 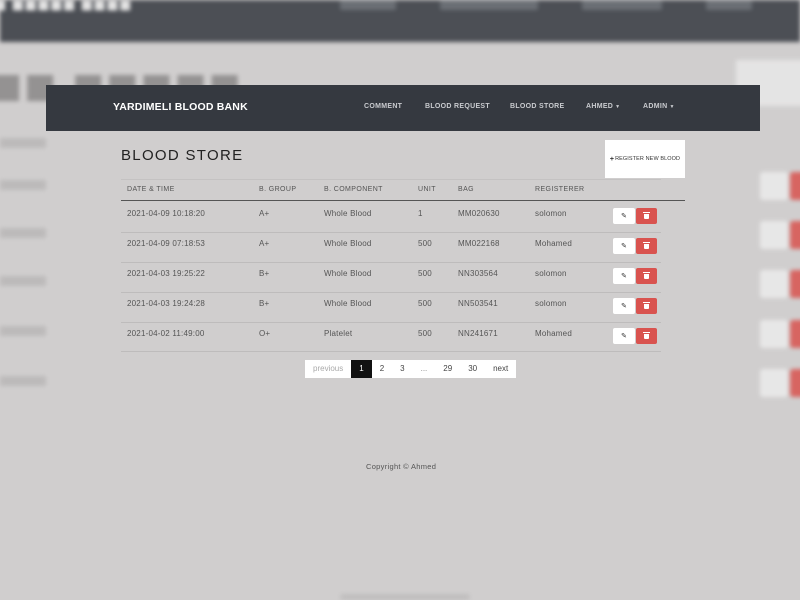 What do you see at coordinates (612, 159) in the screenshot?
I see `plus-icon: +` at bounding box center [612, 159].